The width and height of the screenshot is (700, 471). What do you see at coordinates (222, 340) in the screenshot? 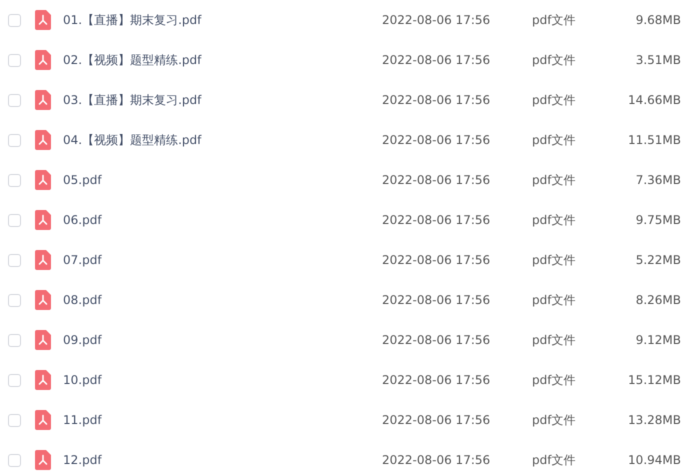
I see `file-name: 09.pdf` at bounding box center [222, 340].